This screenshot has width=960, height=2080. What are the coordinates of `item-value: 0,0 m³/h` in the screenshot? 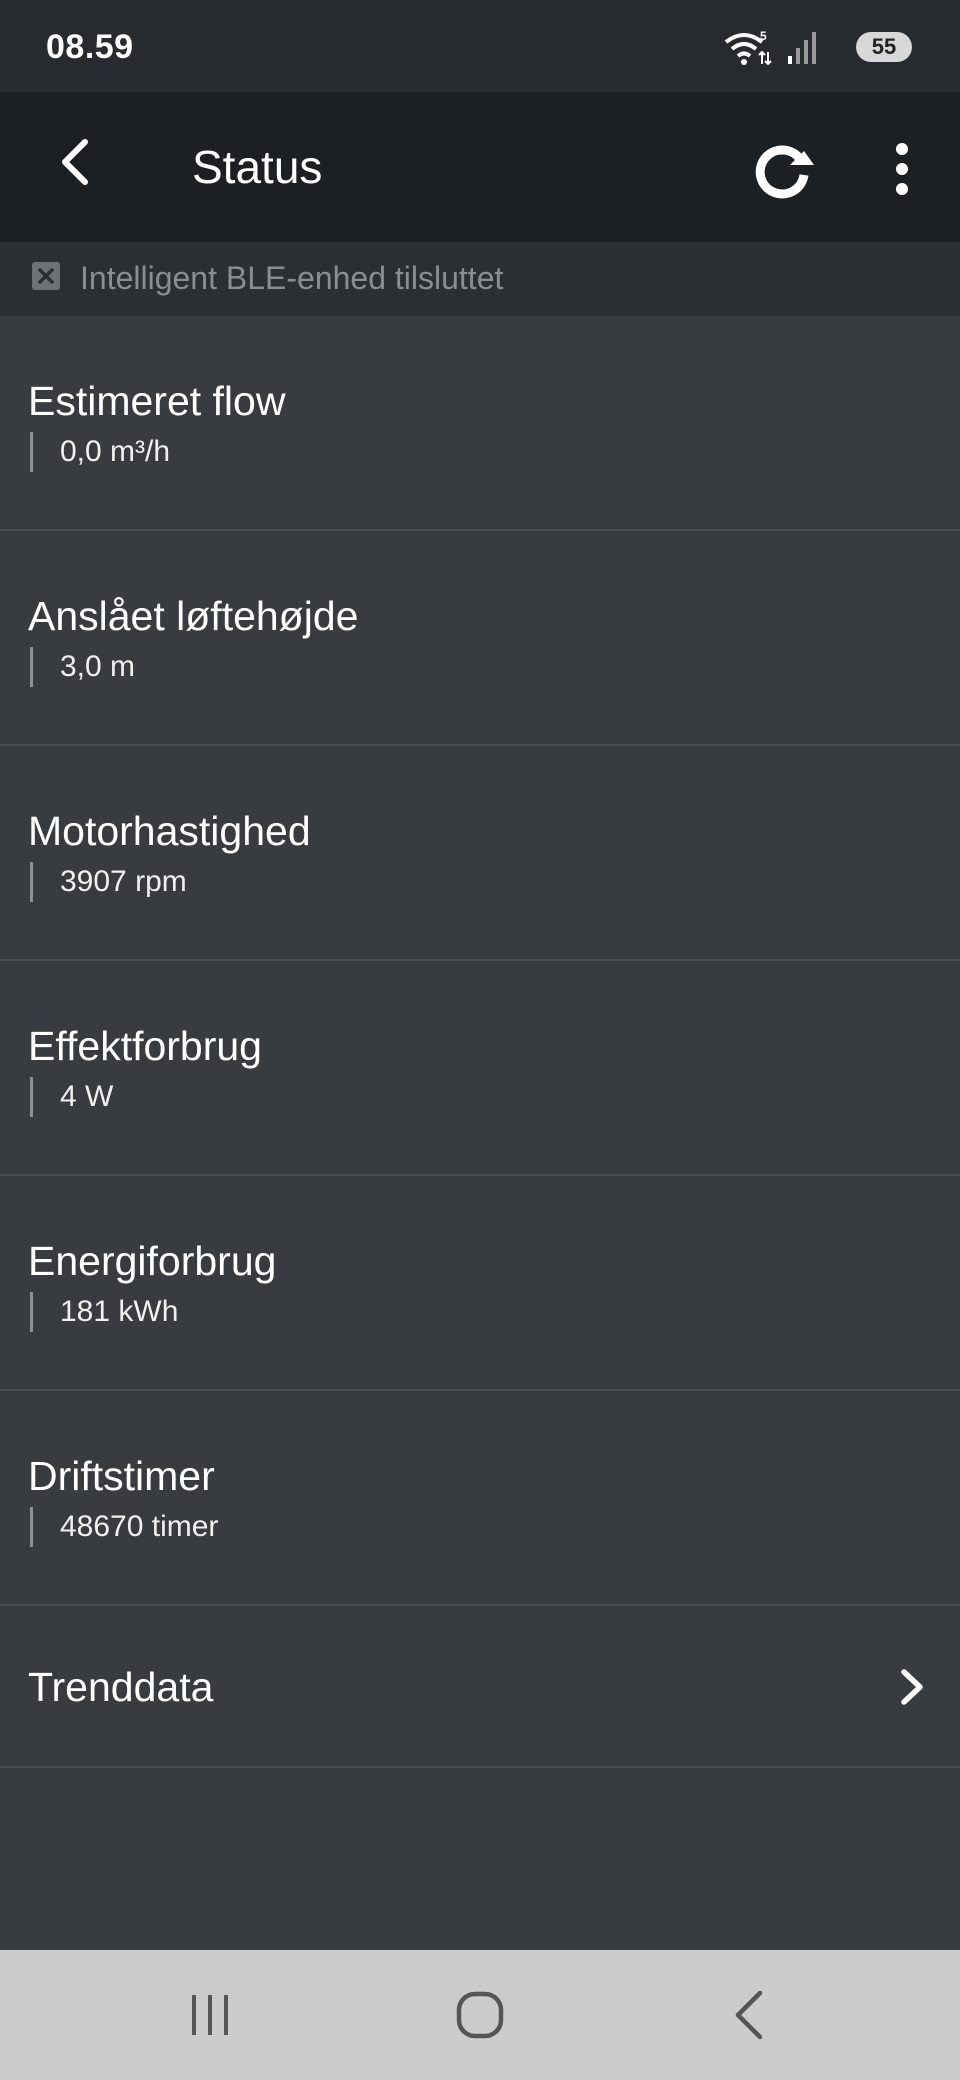 It's located at (115, 451).